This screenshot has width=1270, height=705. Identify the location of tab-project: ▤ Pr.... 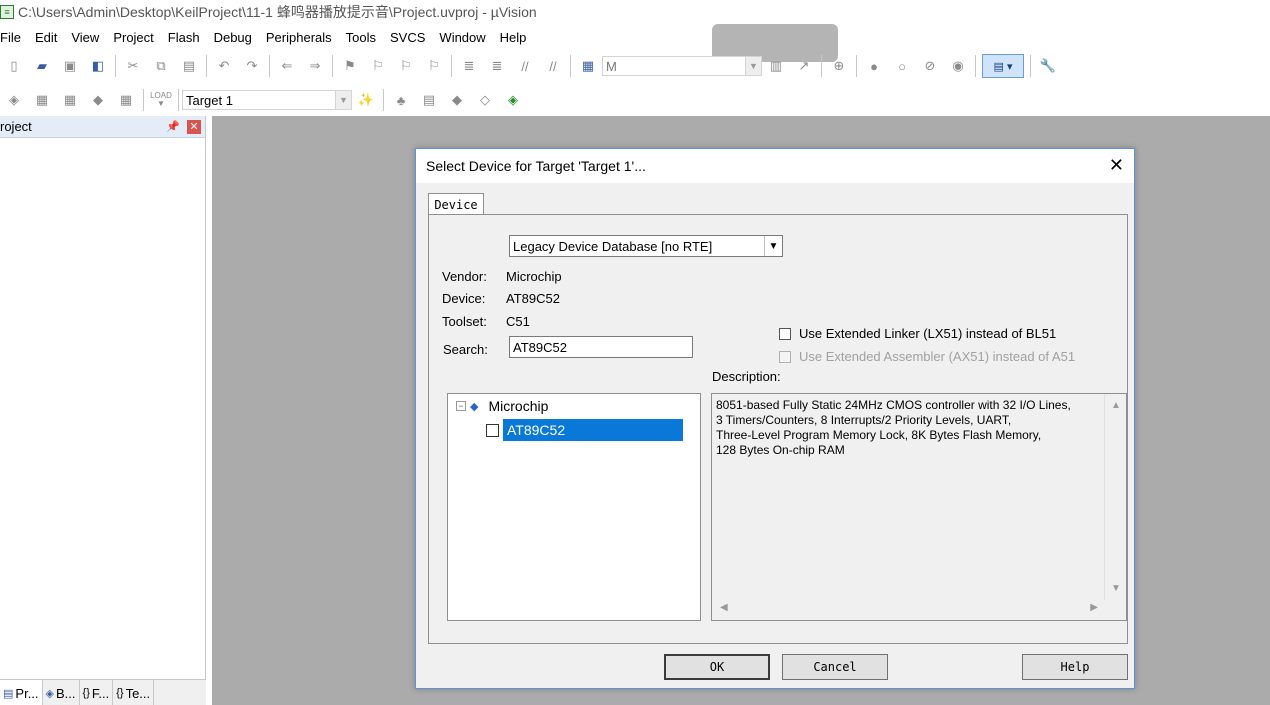
(21, 692).